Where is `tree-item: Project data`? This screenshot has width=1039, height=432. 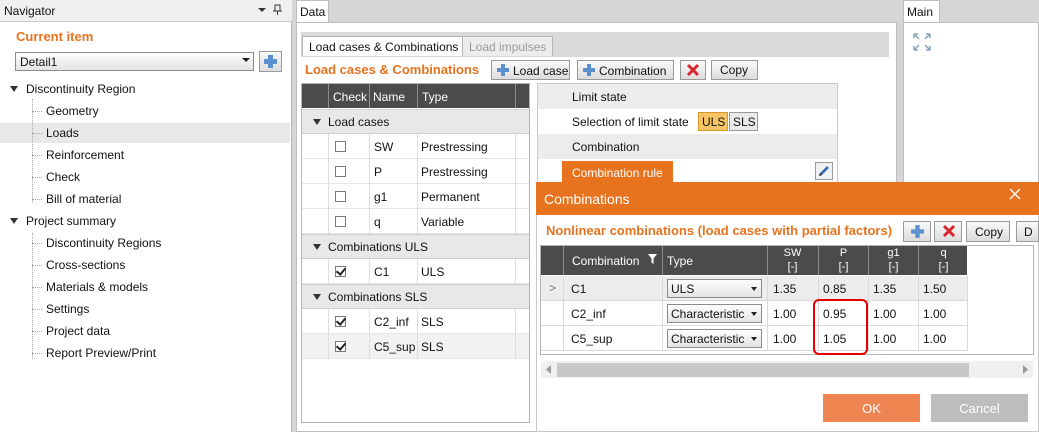
tree-item: Project data is located at coordinates (145, 331).